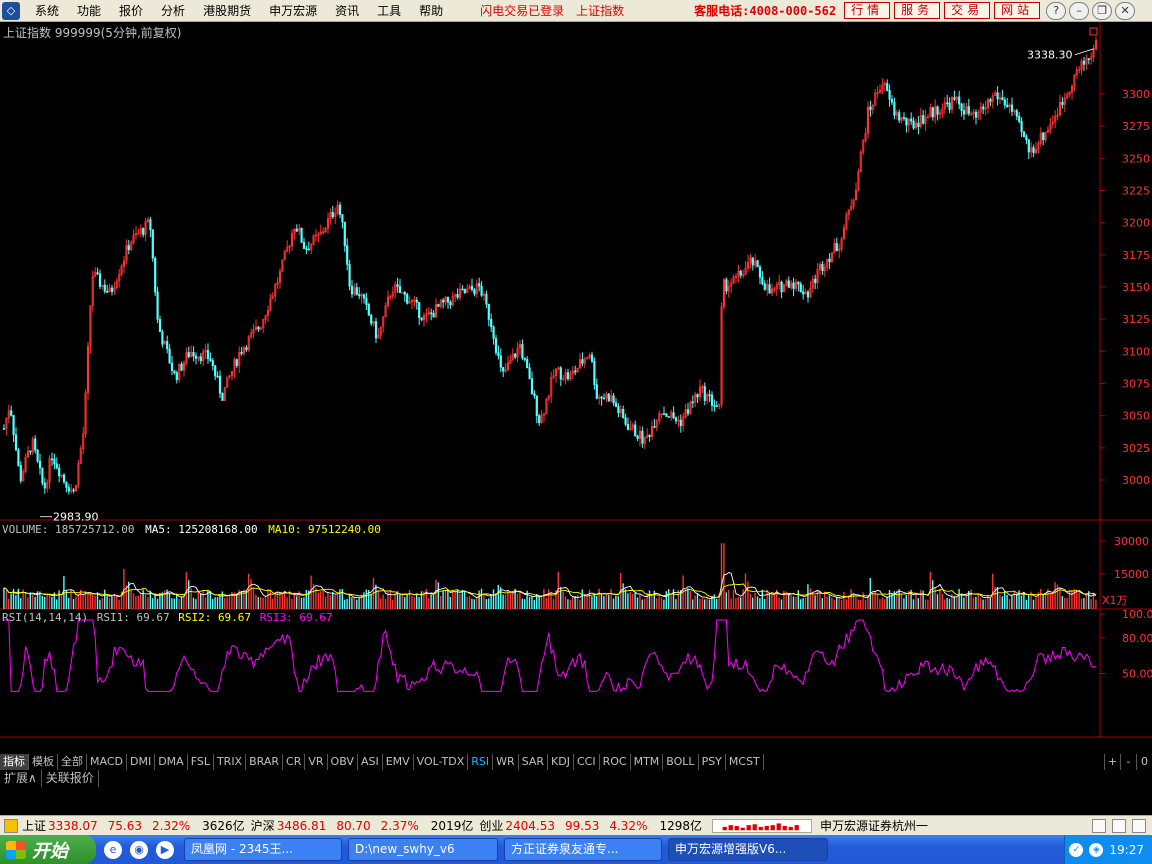 The height and width of the screenshot is (864, 1152). I want to click on menu-help: 帮助, so click(431, 10).